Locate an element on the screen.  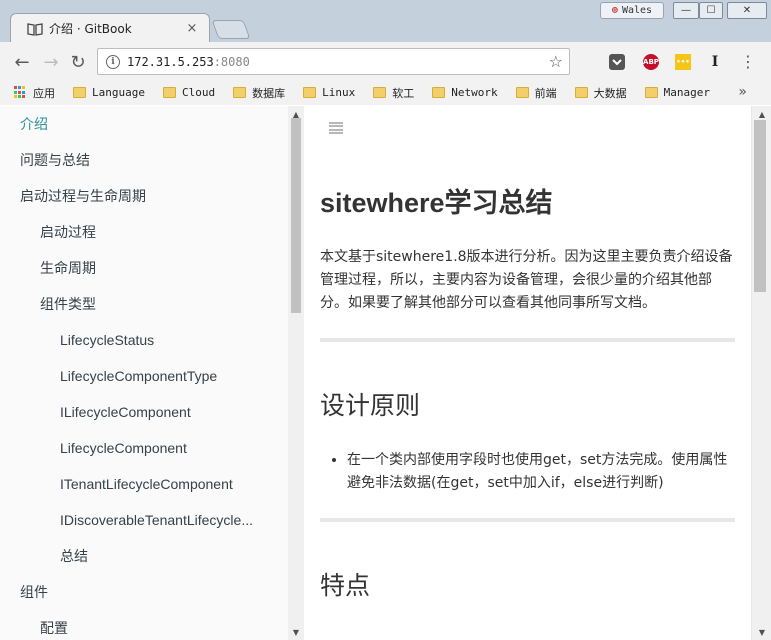
sidebar-item-lifecyclecomponent: LifecycleComponent is located at coordinates (151, 448).